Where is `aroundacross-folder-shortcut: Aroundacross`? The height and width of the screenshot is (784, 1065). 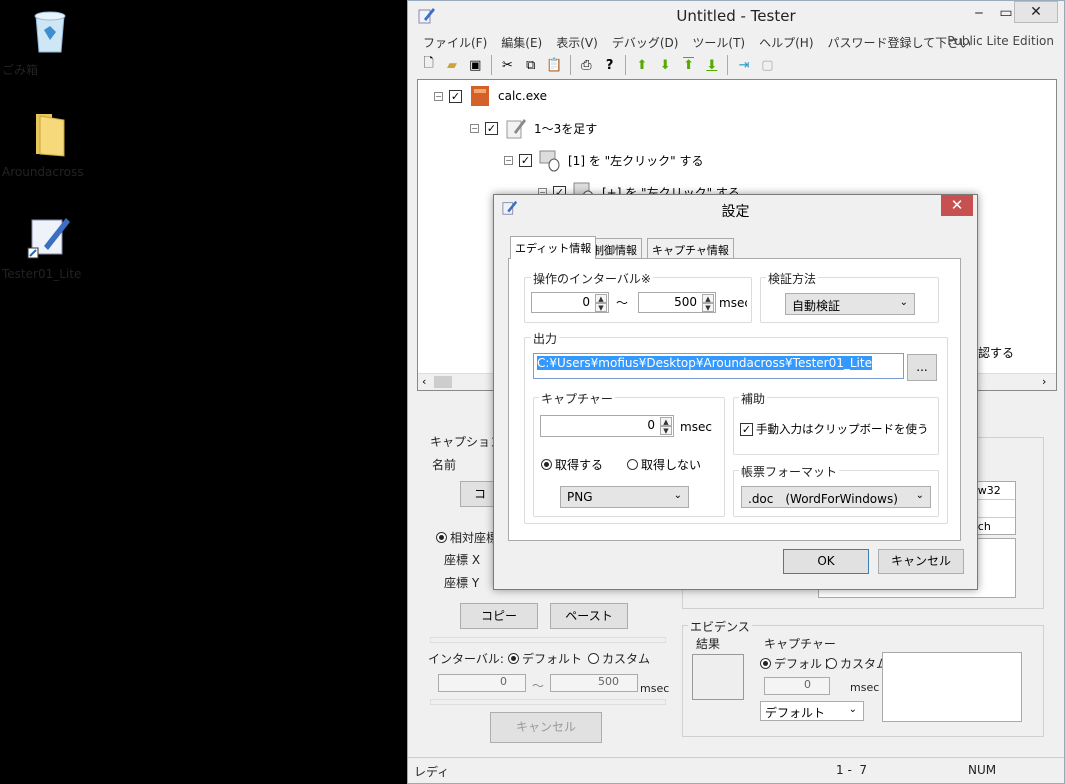
aroundacross-folder-shortcut: Aroundacross is located at coordinates (50, 144).